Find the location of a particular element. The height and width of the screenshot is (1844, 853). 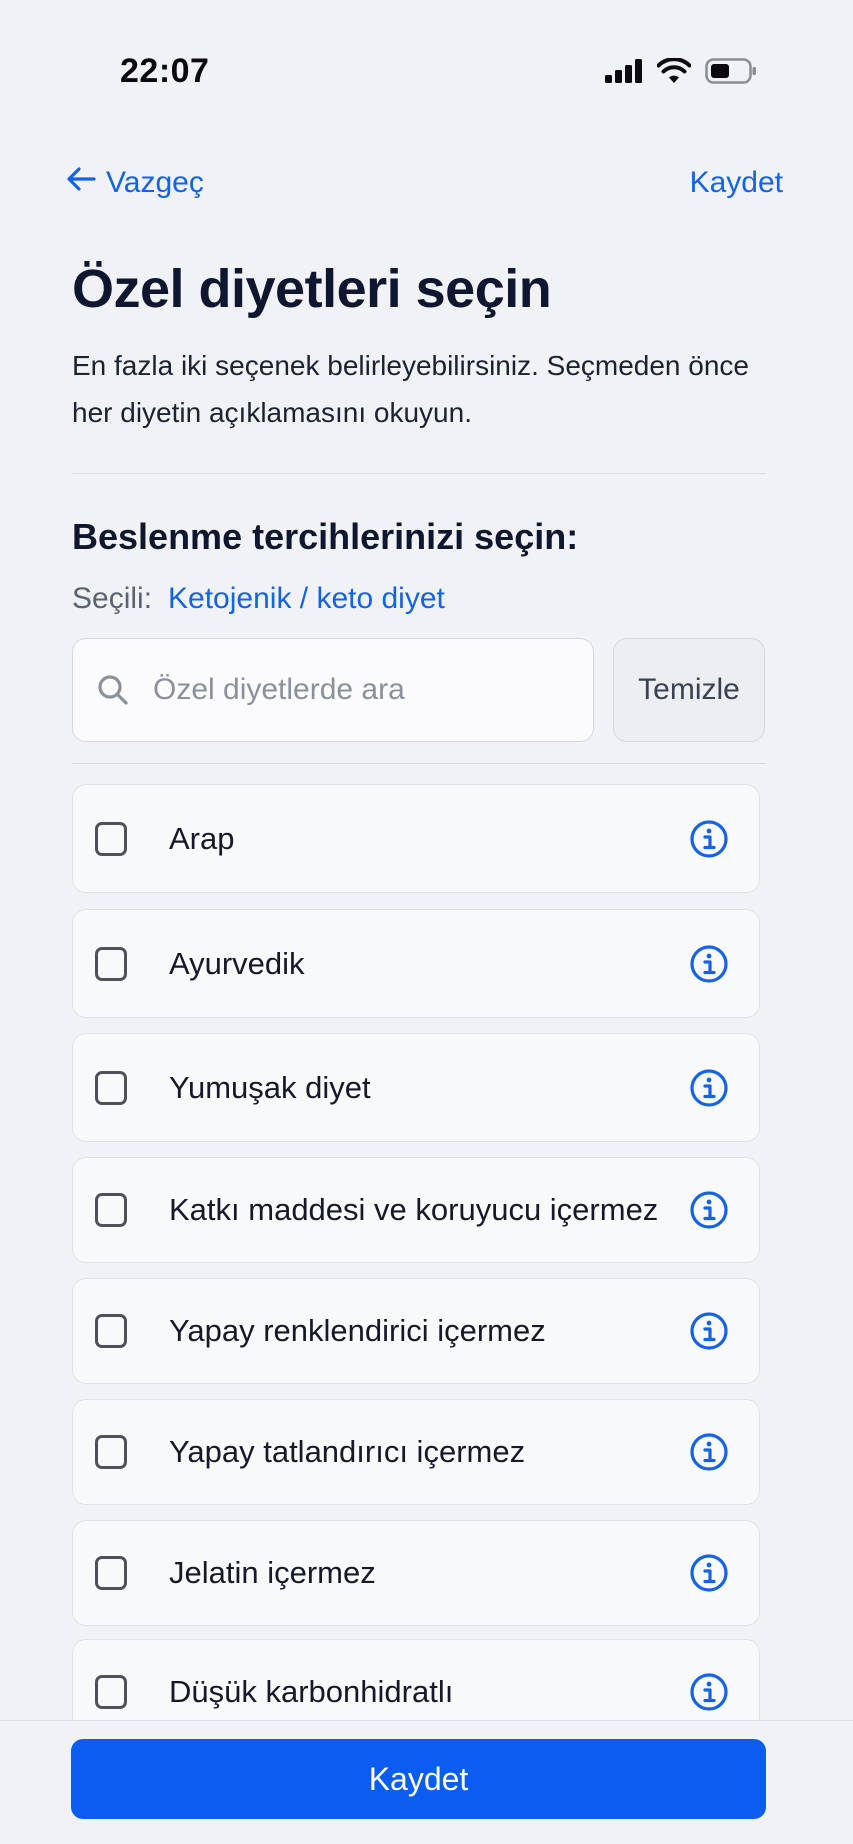

selected-summary: Seçili: Ketojenik / keto diyet is located at coordinates (258, 599).